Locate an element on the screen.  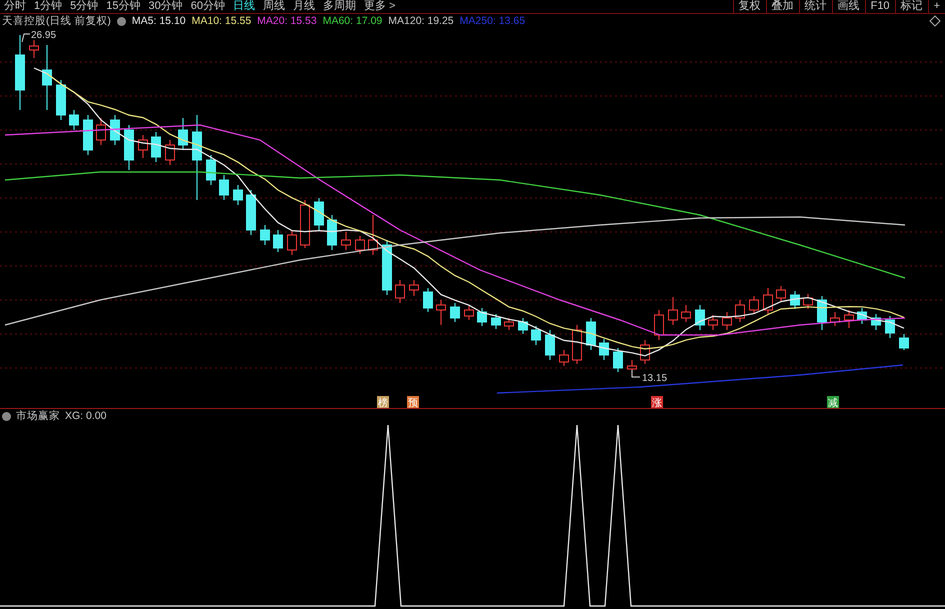
indicator-name: 市场赢家 is located at coordinates (38, 416).